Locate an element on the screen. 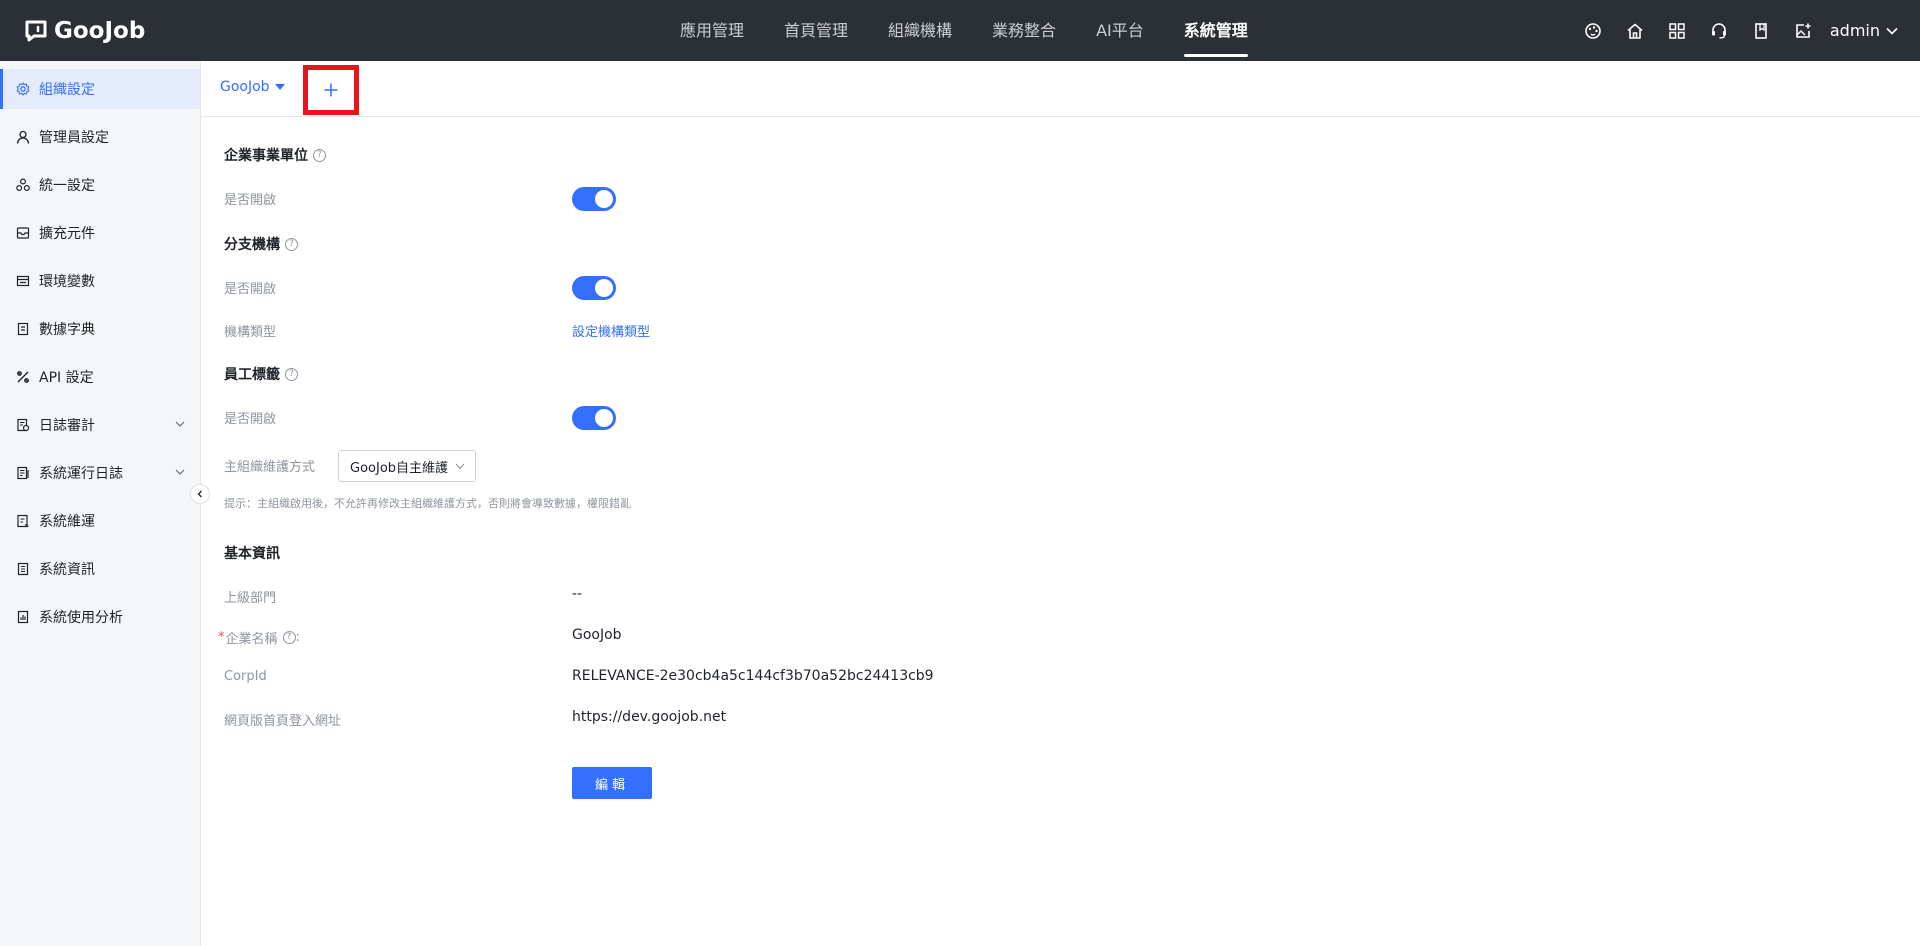 This screenshot has height=946, width=1920. web-login-url-value: https://dev.goojob.net is located at coordinates (649, 717).